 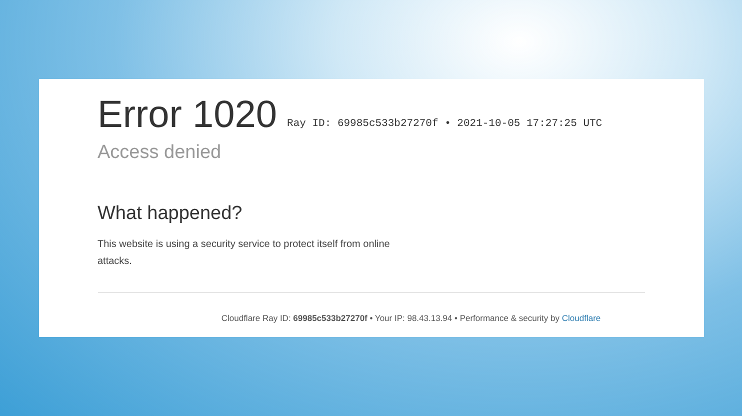 What do you see at coordinates (581, 318) in the screenshot?
I see `cloudflare-link: Cloudflare` at bounding box center [581, 318].